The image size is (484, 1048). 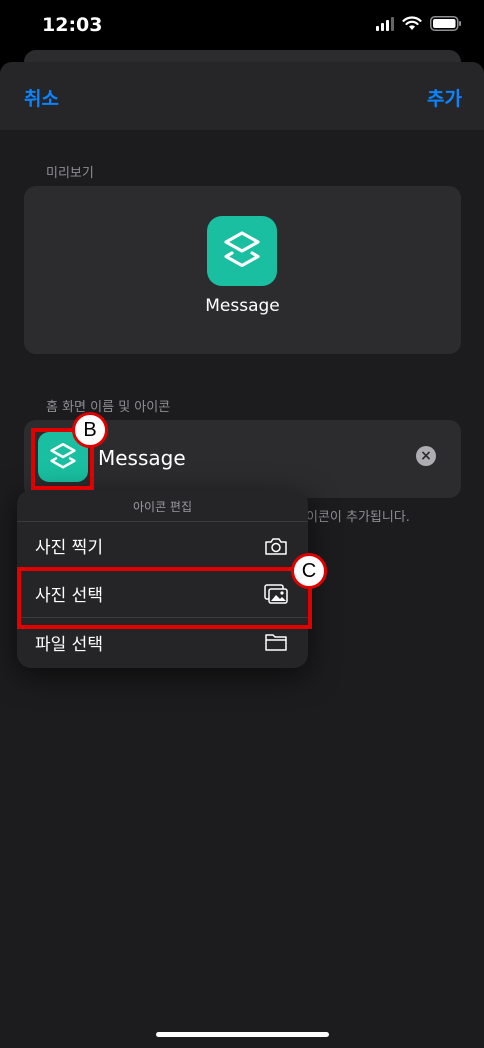 I want to click on clear-icon: ×, so click(x=426, y=456).